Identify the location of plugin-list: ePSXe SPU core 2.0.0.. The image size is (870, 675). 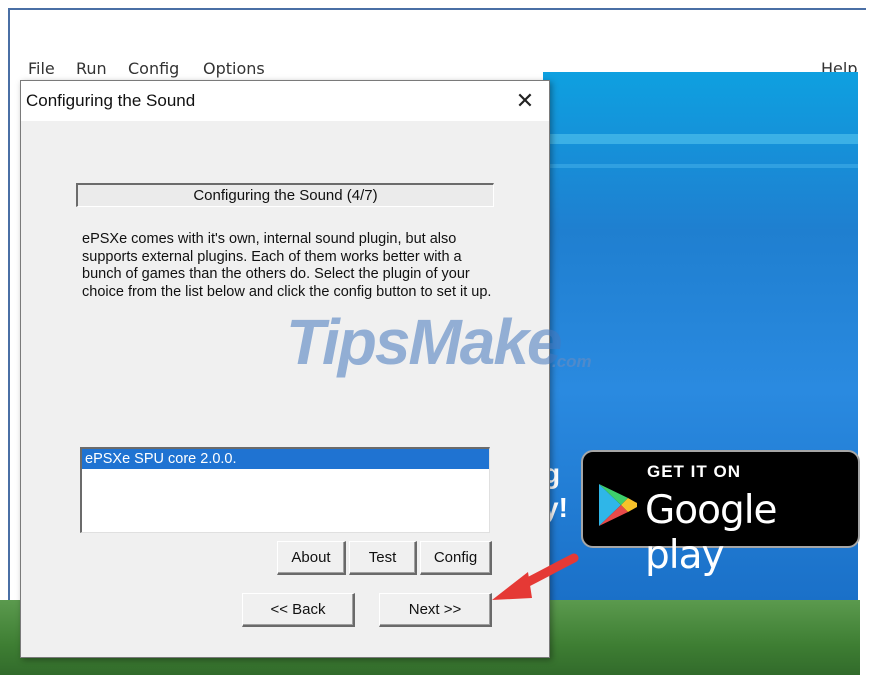
(285, 490).